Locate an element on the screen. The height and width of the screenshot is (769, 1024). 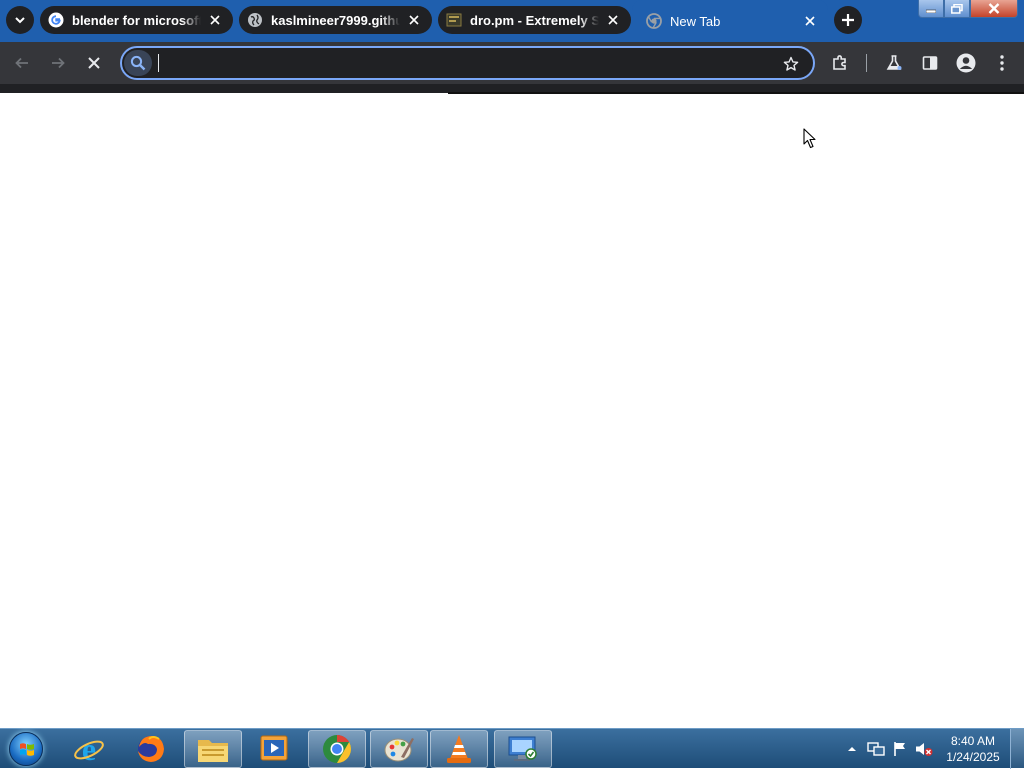
chrome-labs-button is located at coordinates (894, 63).